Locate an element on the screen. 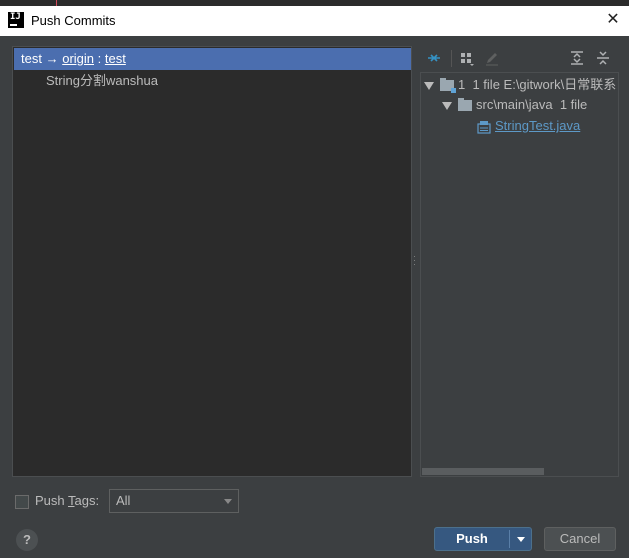 The width and height of the screenshot is (629, 558). push-button: Push is located at coordinates (483, 539).